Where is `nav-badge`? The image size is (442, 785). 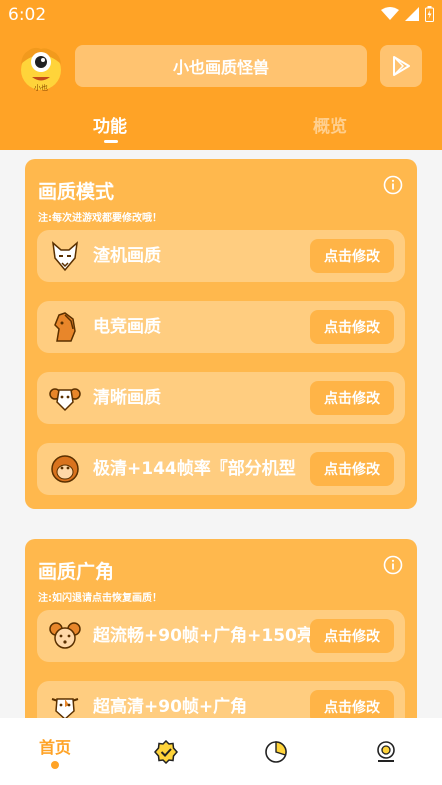
nav-badge is located at coordinates (166, 751).